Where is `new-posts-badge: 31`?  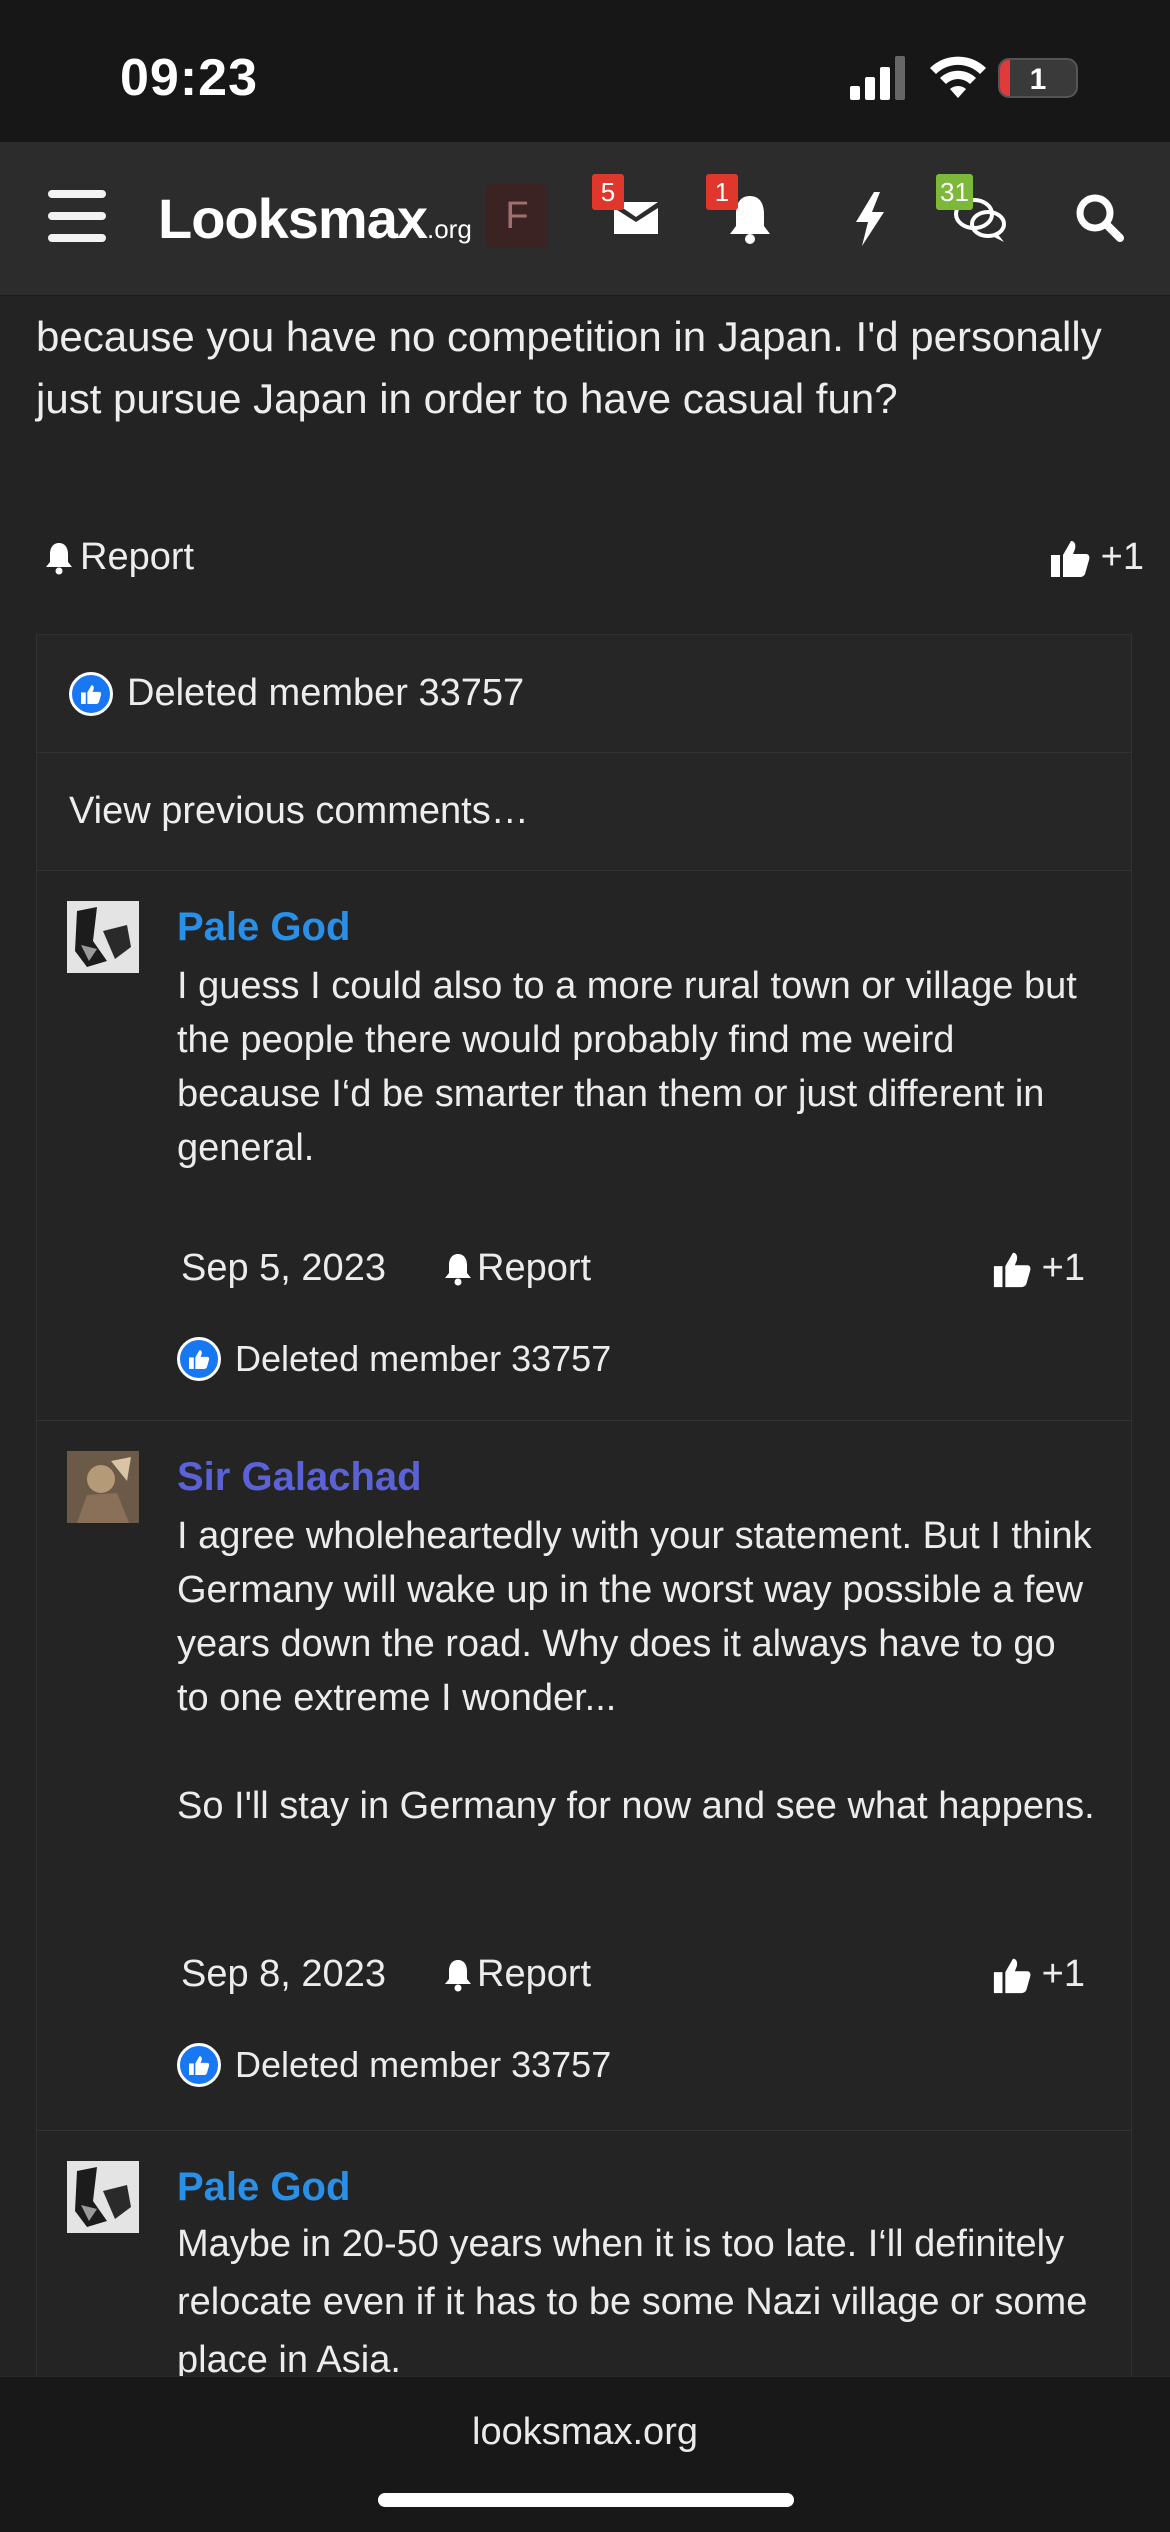 new-posts-badge: 31 is located at coordinates (954, 192).